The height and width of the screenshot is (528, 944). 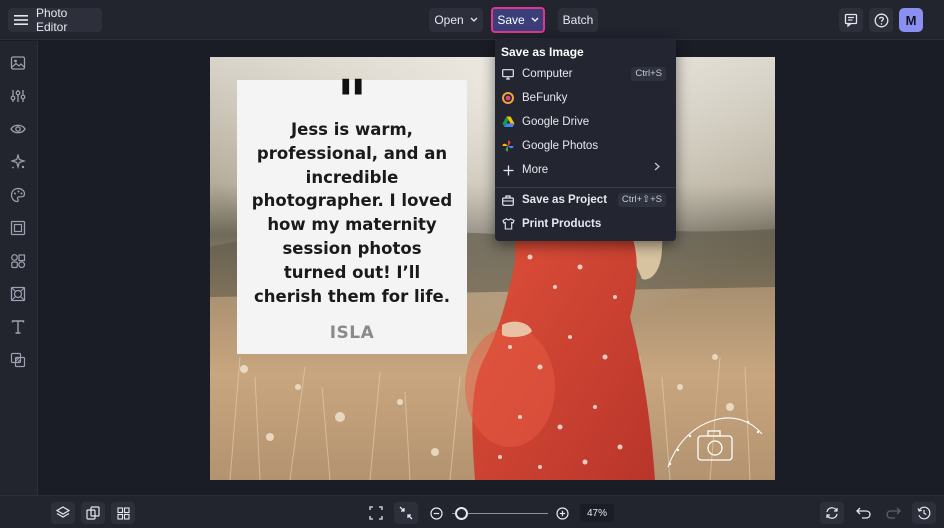 What do you see at coordinates (911, 20) in the screenshot?
I see `user-avatar: M` at bounding box center [911, 20].